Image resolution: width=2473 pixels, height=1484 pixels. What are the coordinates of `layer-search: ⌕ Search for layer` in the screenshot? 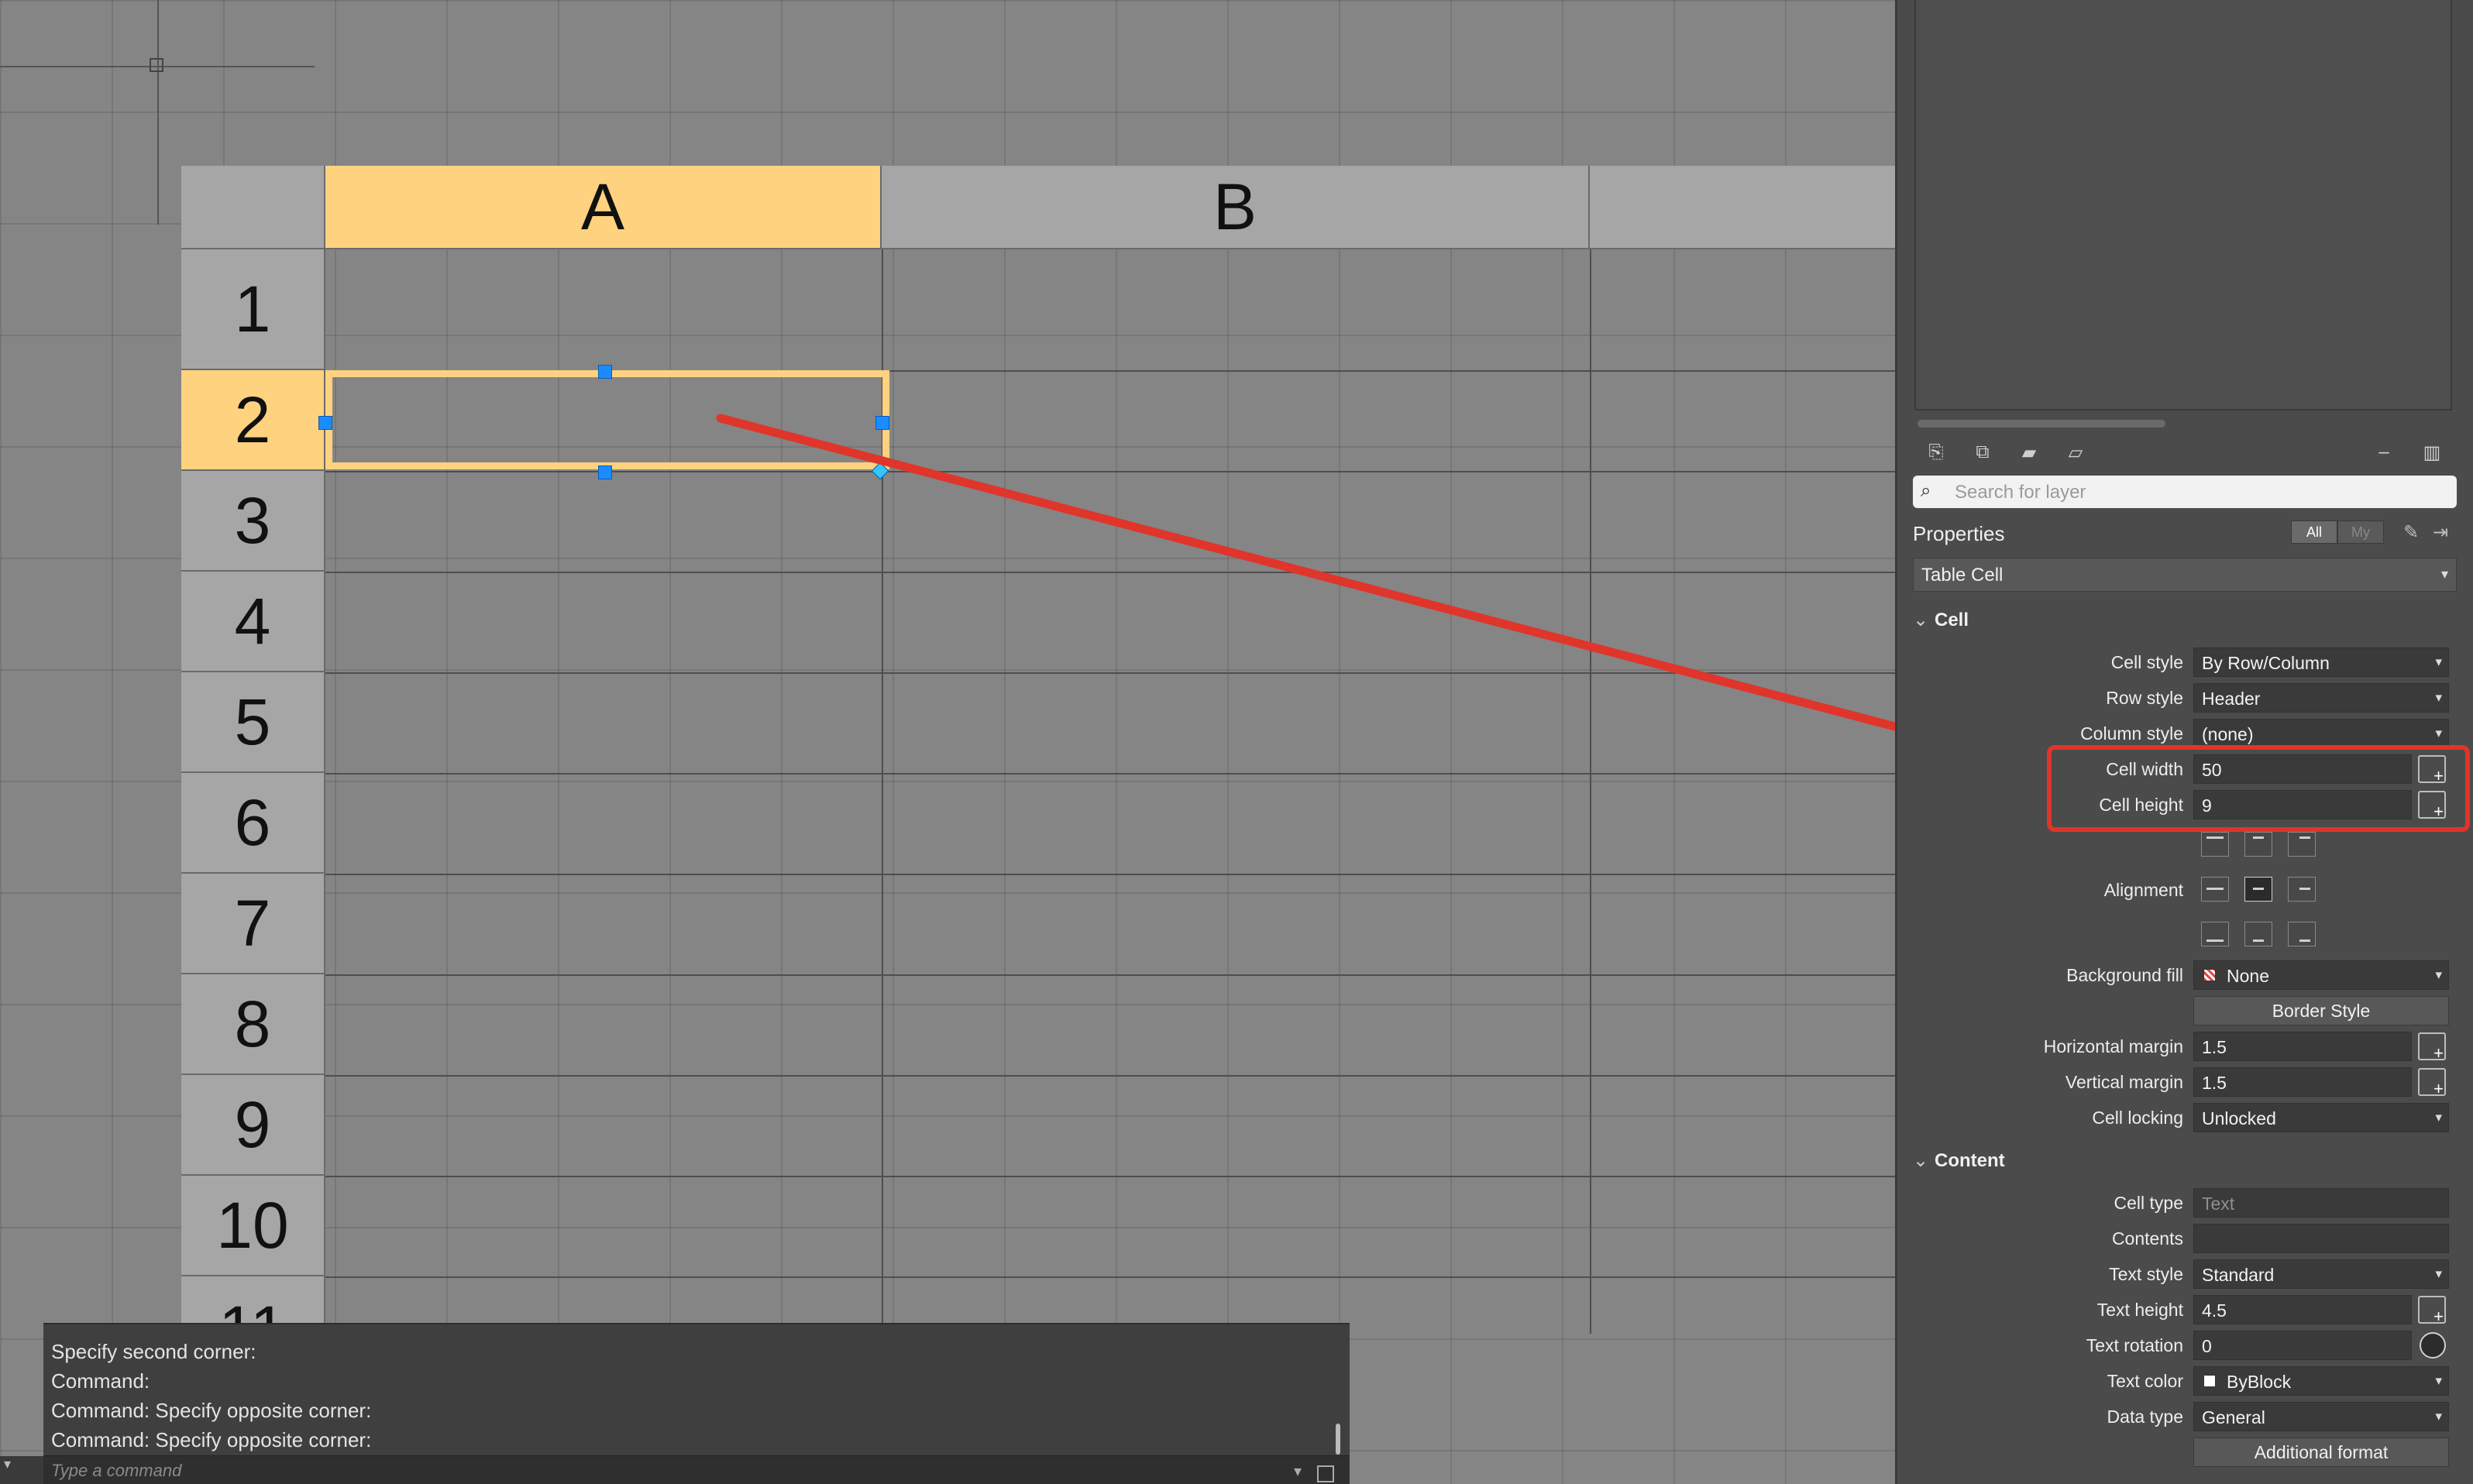 It's located at (2185, 492).